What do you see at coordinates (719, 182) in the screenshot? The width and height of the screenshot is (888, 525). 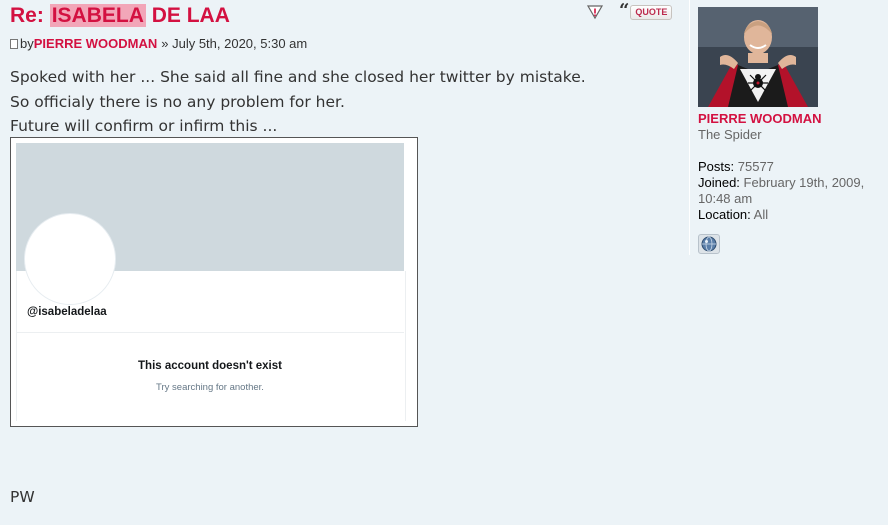 I see `joined-label: Joined:` at bounding box center [719, 182].